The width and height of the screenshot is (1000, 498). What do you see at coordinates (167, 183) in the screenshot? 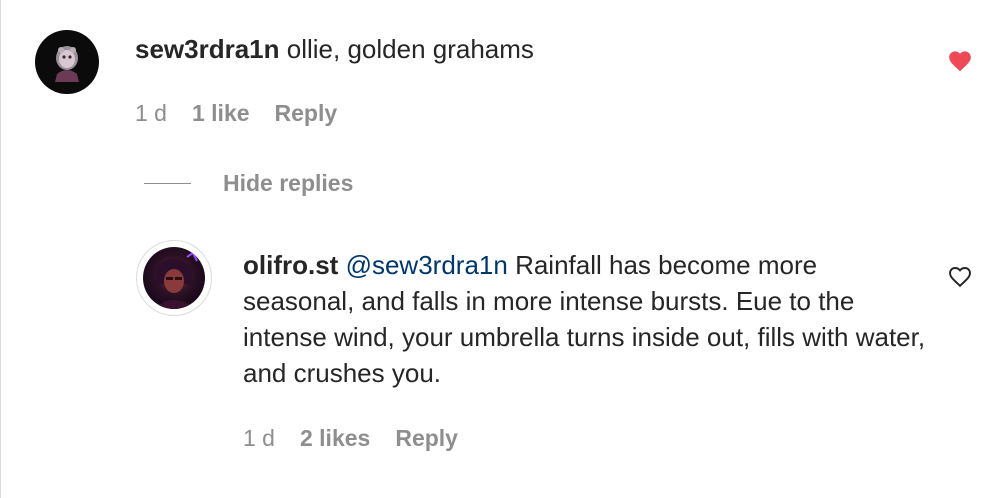
I see `replies-divider-line` at bounding box center [167, 183].